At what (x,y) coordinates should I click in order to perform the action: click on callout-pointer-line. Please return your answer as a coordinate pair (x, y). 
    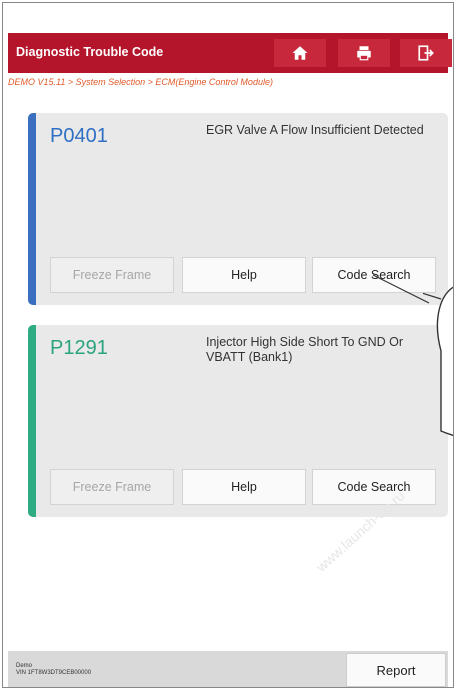
    Looking at the image, I should click on (401, 289).